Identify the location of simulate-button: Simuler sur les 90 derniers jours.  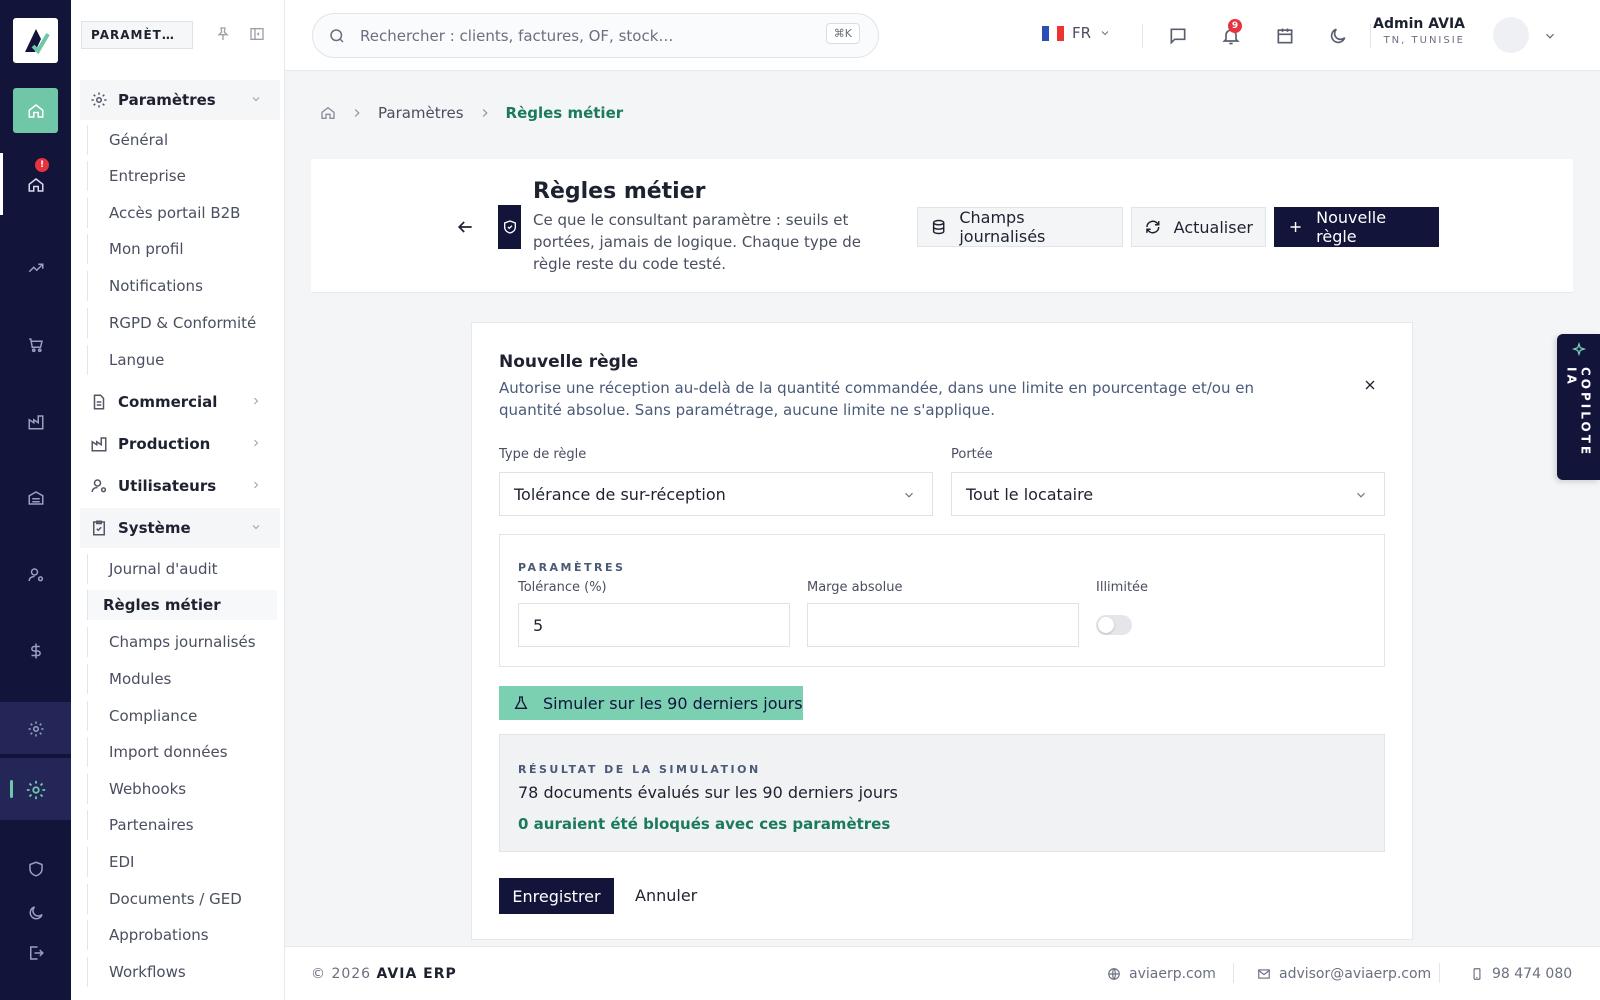
(651, 703).